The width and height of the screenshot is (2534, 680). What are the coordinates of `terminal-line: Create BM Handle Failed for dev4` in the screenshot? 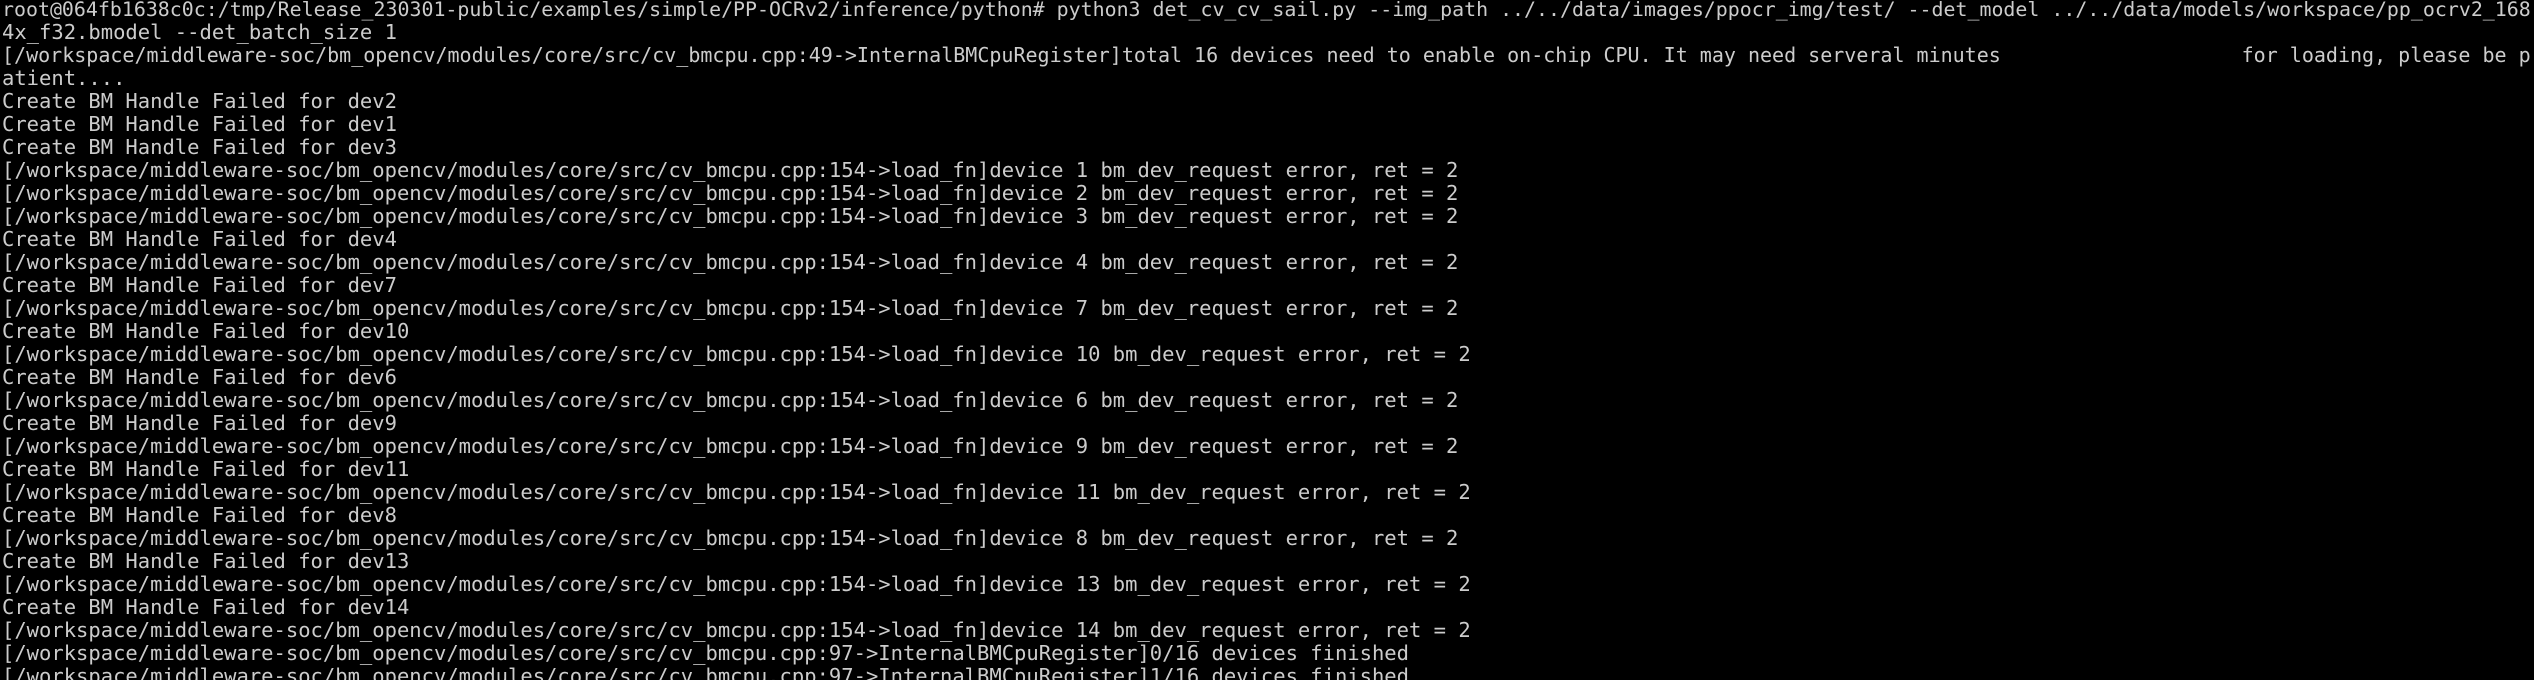 It's located at (199, 239).